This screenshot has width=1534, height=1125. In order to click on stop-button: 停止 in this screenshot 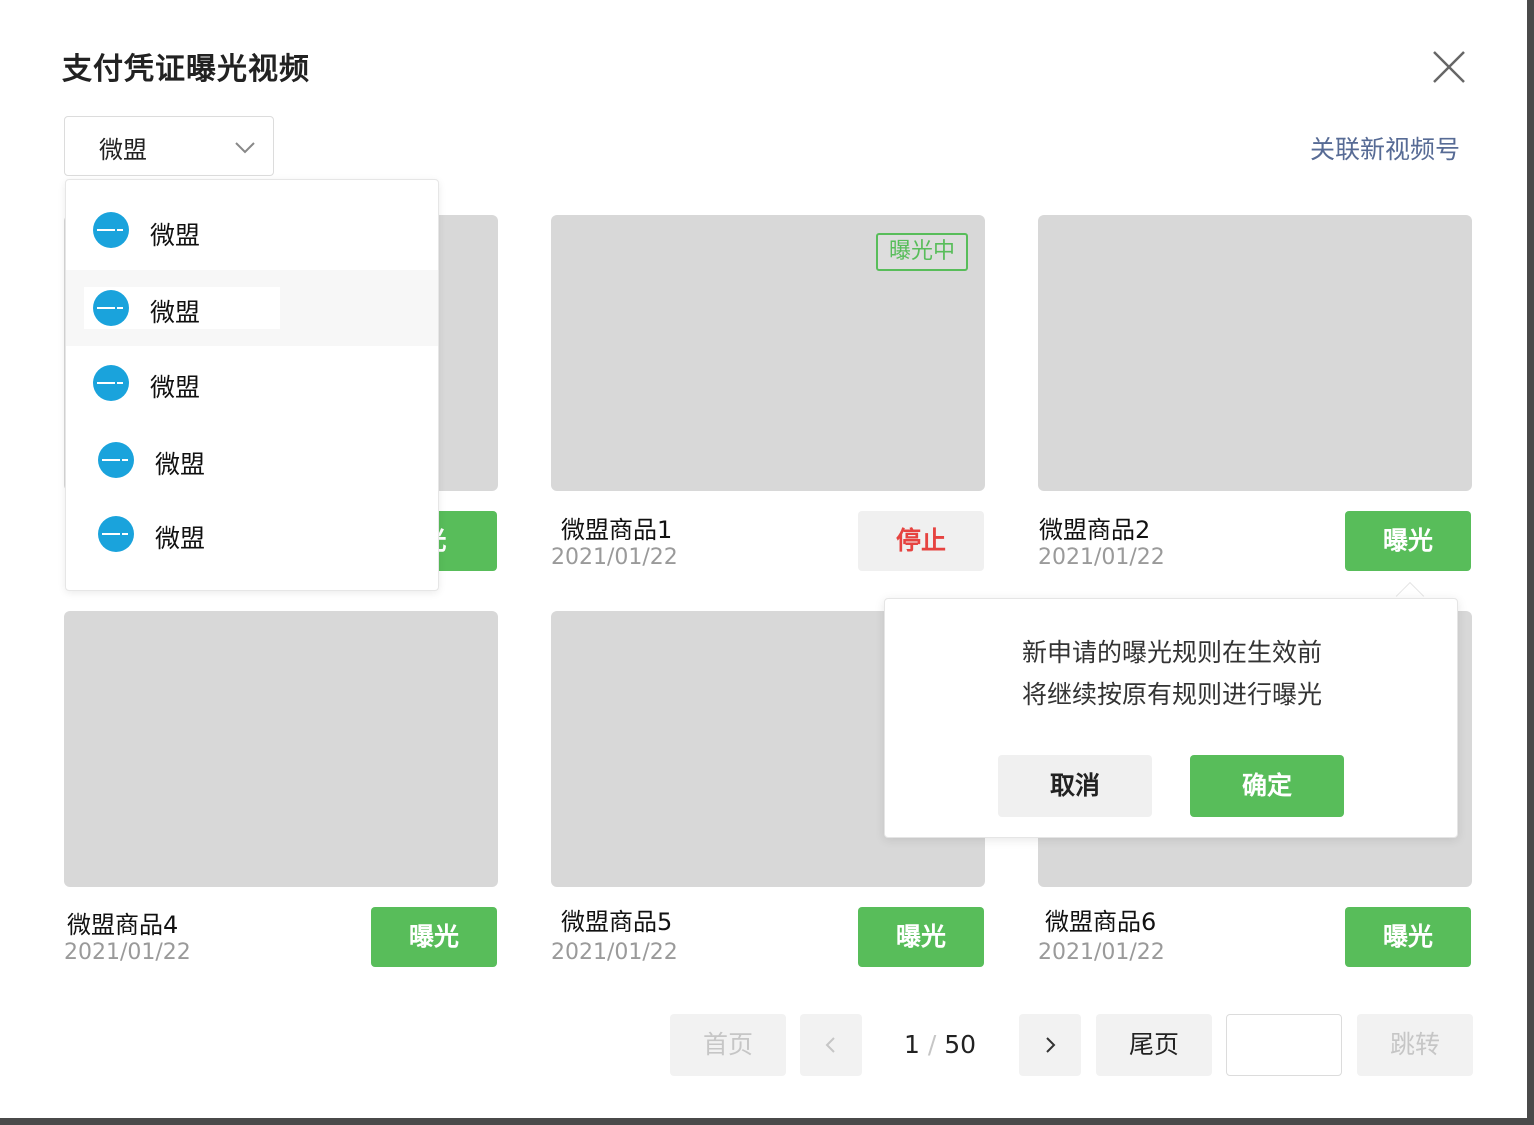, I will do `click(921, 541)`.